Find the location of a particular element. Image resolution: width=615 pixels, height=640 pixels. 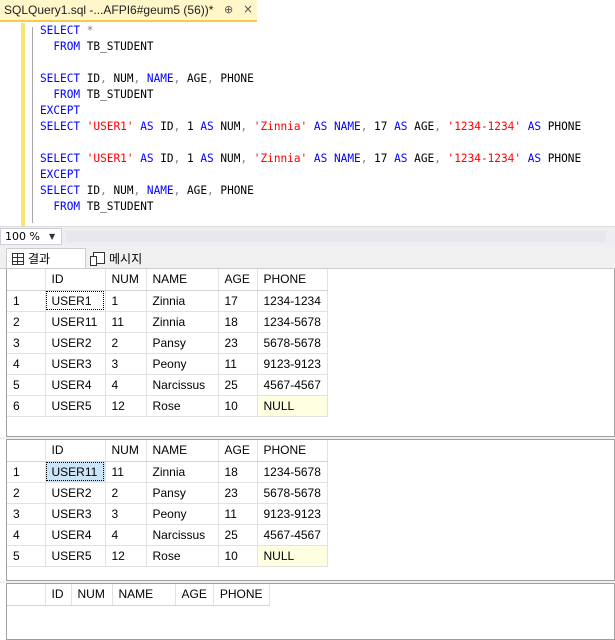

table-row: 5 USER4 4 Narcissus 25 4567-4567 is located at coordinates (167, 385).